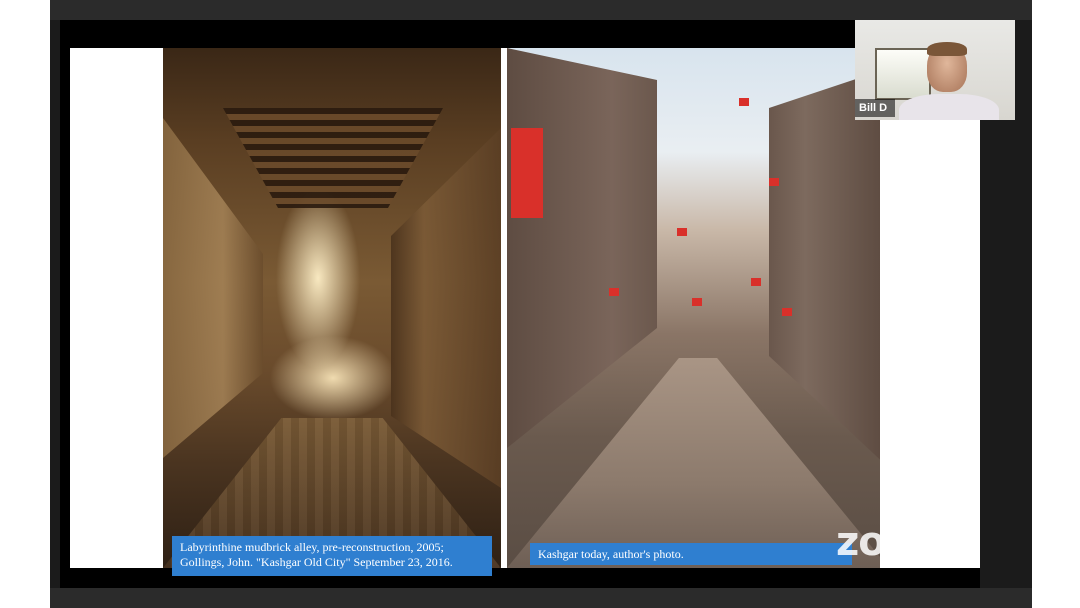 The width and height of the screenshot is (1080, 608). I want to click on wooden-ceiling-beams, so click(333, 158).